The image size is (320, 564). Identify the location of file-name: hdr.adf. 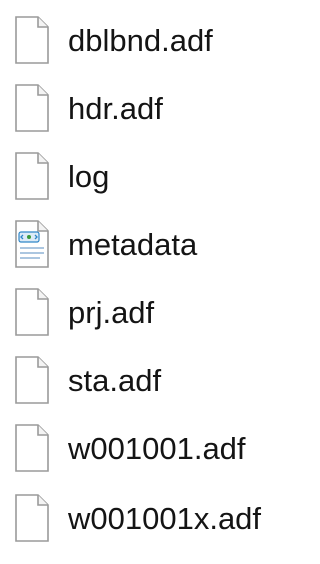
(115, 108).